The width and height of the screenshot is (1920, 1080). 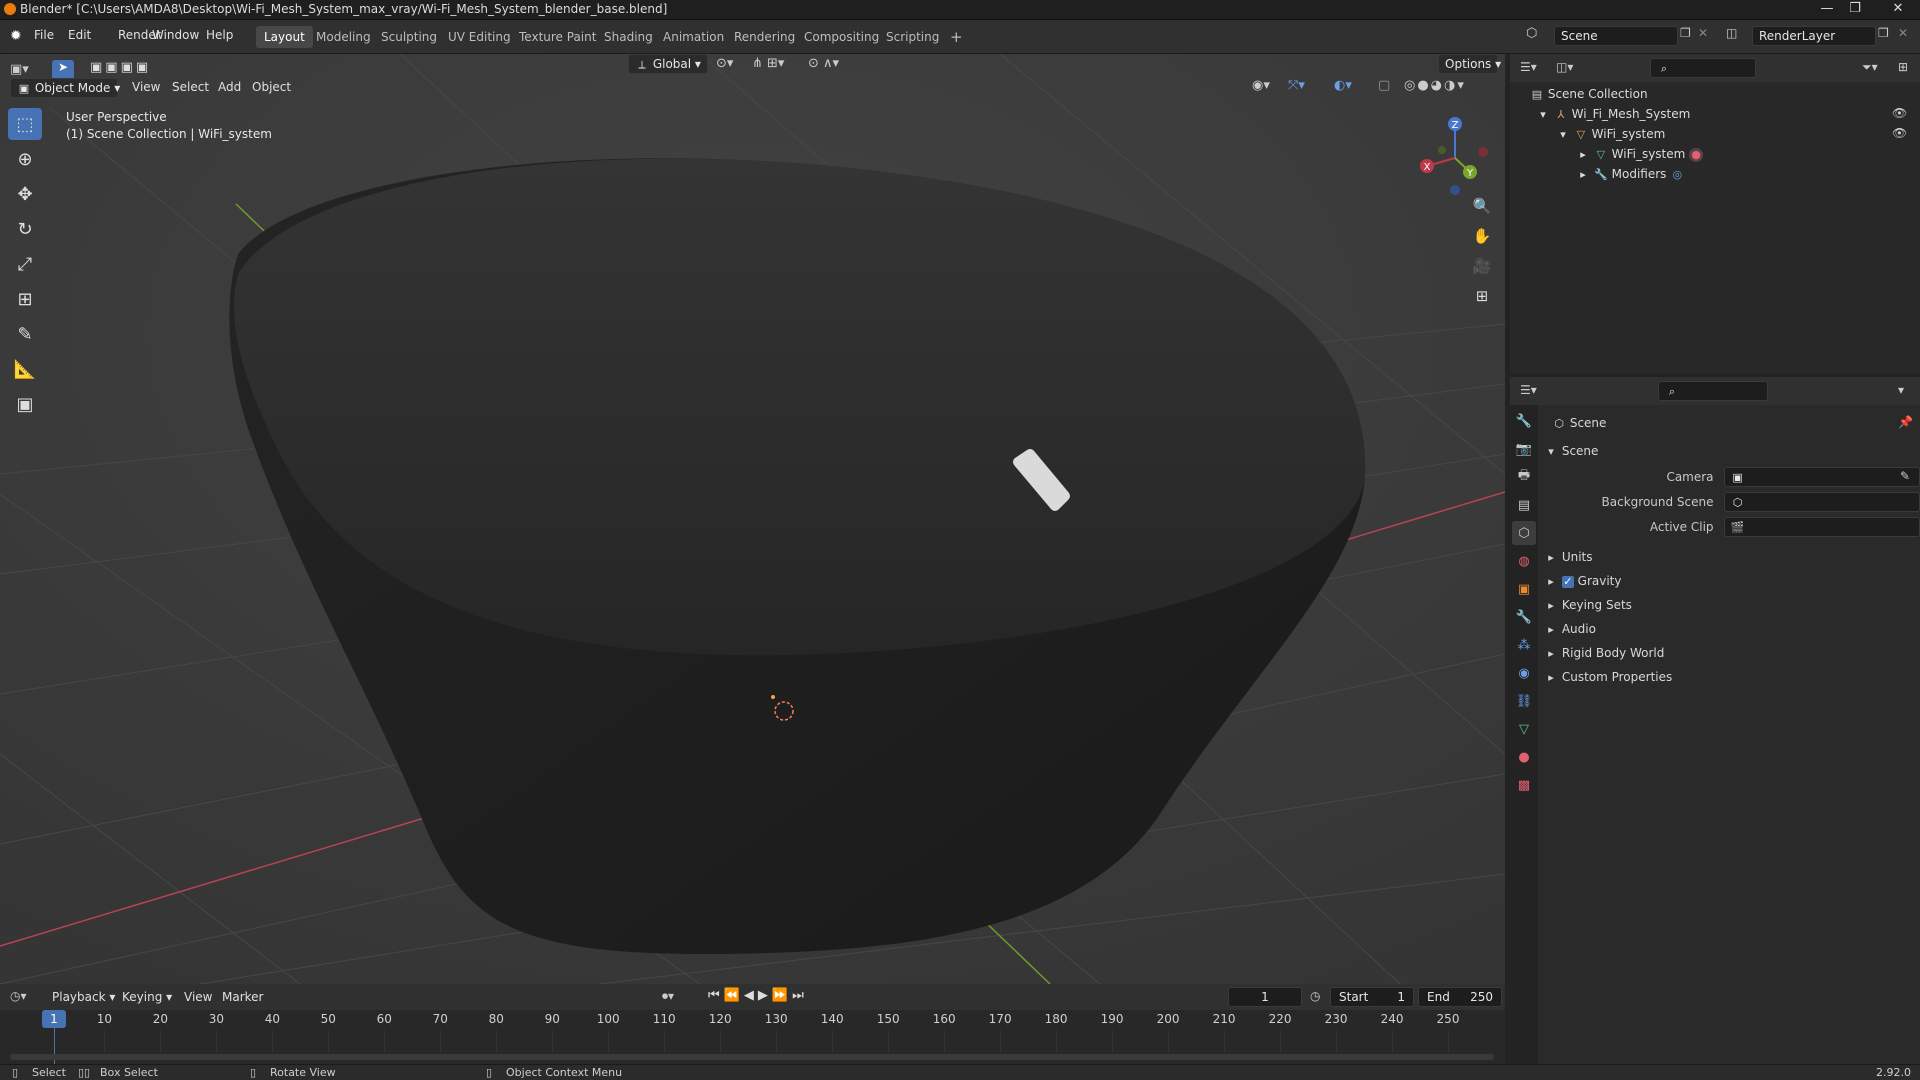 What do you see at coordinates (1296, 85) in the screenshot?
I see `gizmo-toggle-icon: ⤧▾` at bounding box center [1296, 85].